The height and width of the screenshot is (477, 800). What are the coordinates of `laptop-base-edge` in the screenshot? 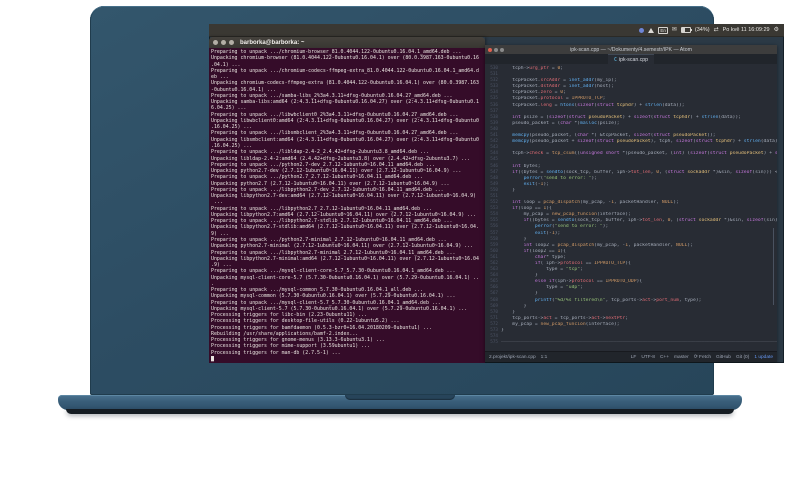 It's located at (400, 411).